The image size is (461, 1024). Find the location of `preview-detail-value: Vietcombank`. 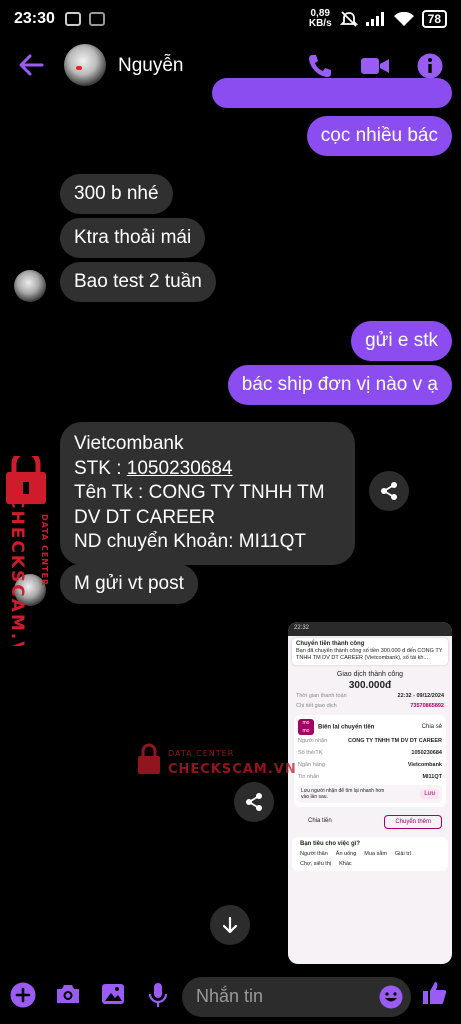

preview-detail-value: Vietcombank is located at coordinates (424, 765).